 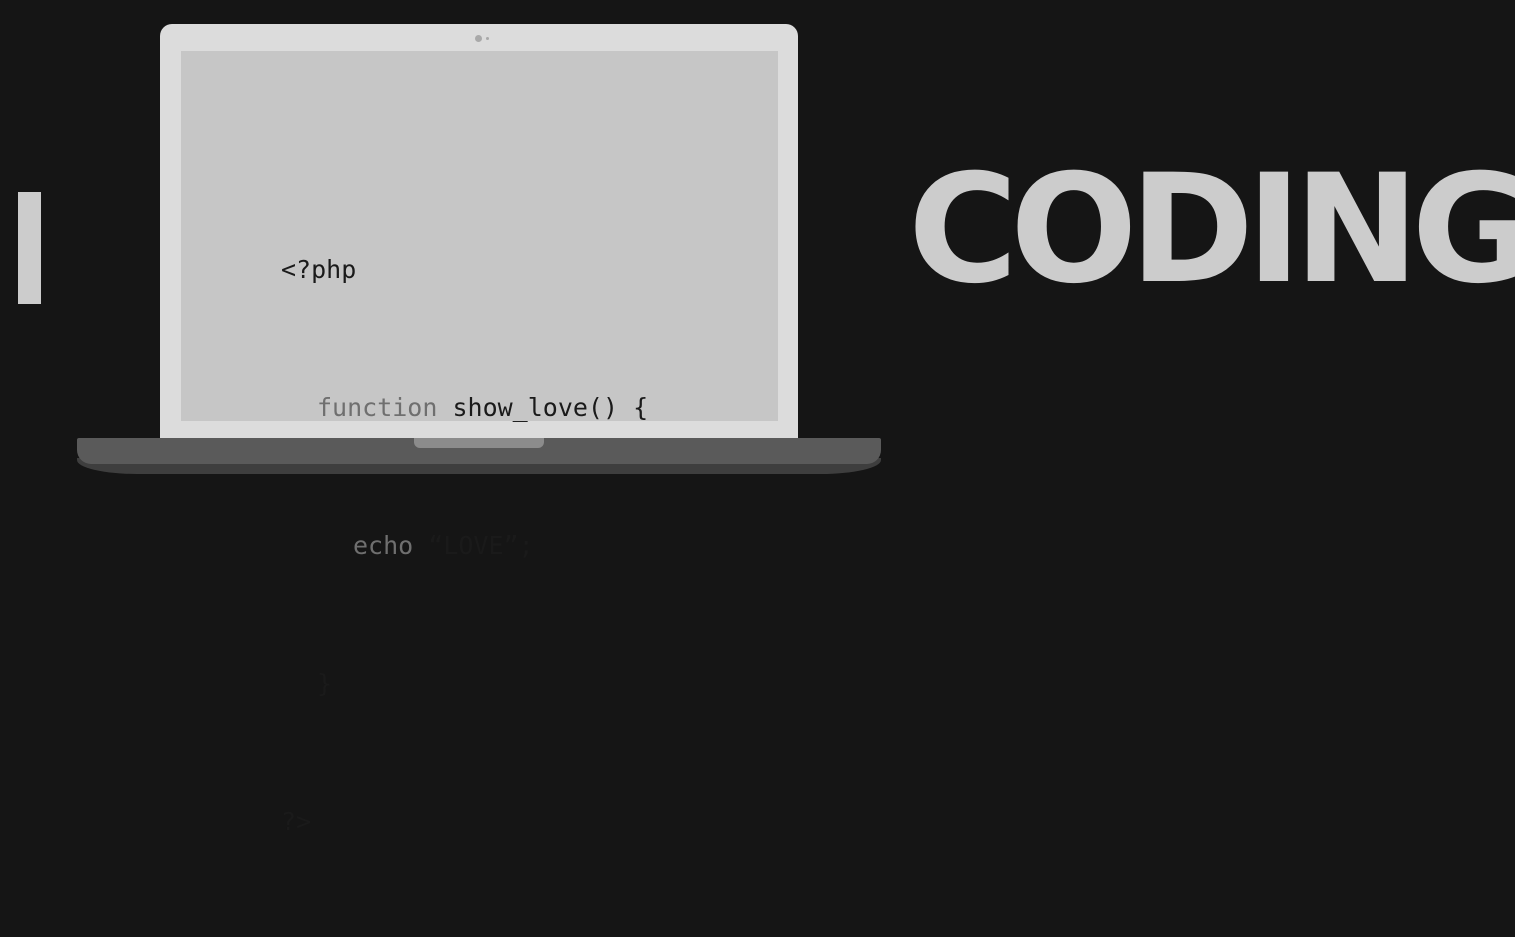 I want to click on laptop-hinge-notch, so click(x=479, y=443).